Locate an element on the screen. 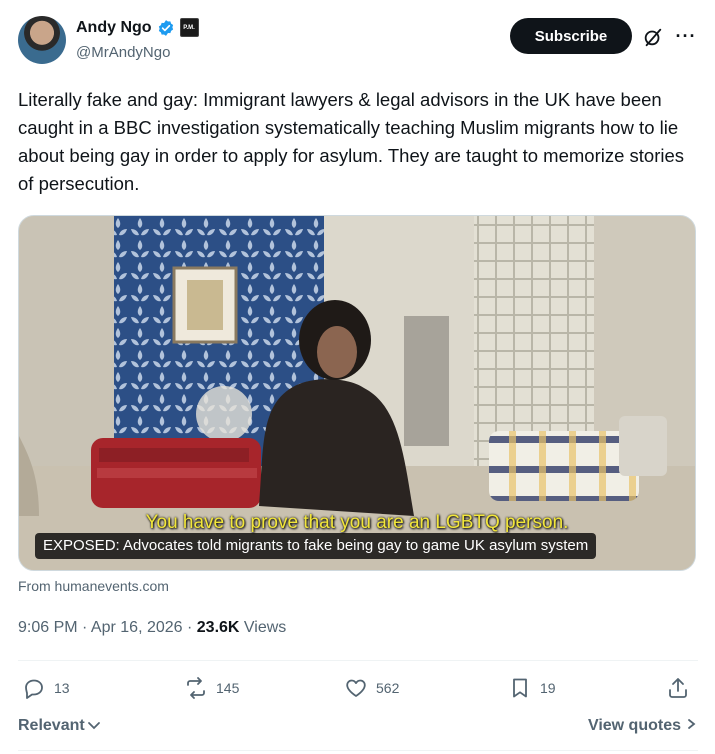 This screenshot has height=754, width=715. repost-button: 145 is located at coordinates (211, 688).